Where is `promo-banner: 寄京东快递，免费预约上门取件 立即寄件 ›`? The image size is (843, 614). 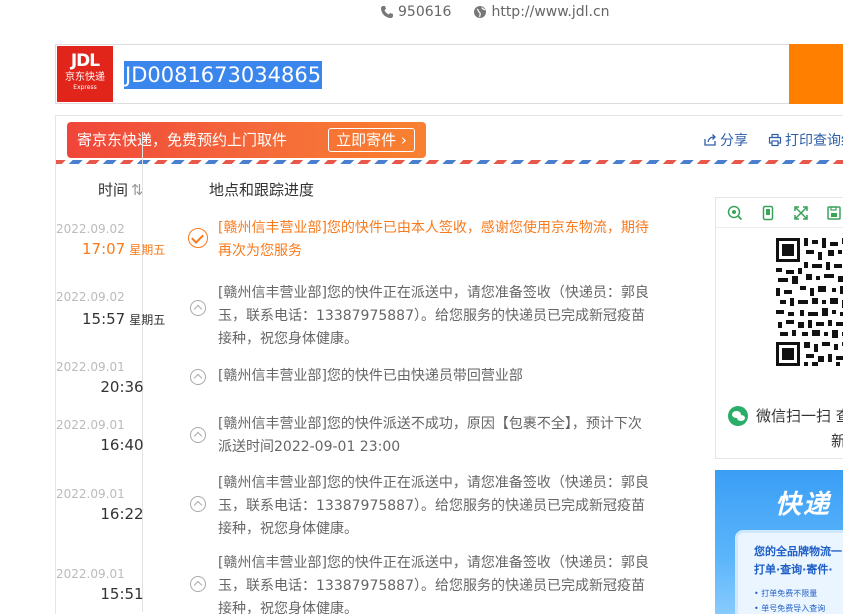 promo-banner: 寄京东快递，免费预约上门取件 立即寄件 › is located at coordinates (246, 140).